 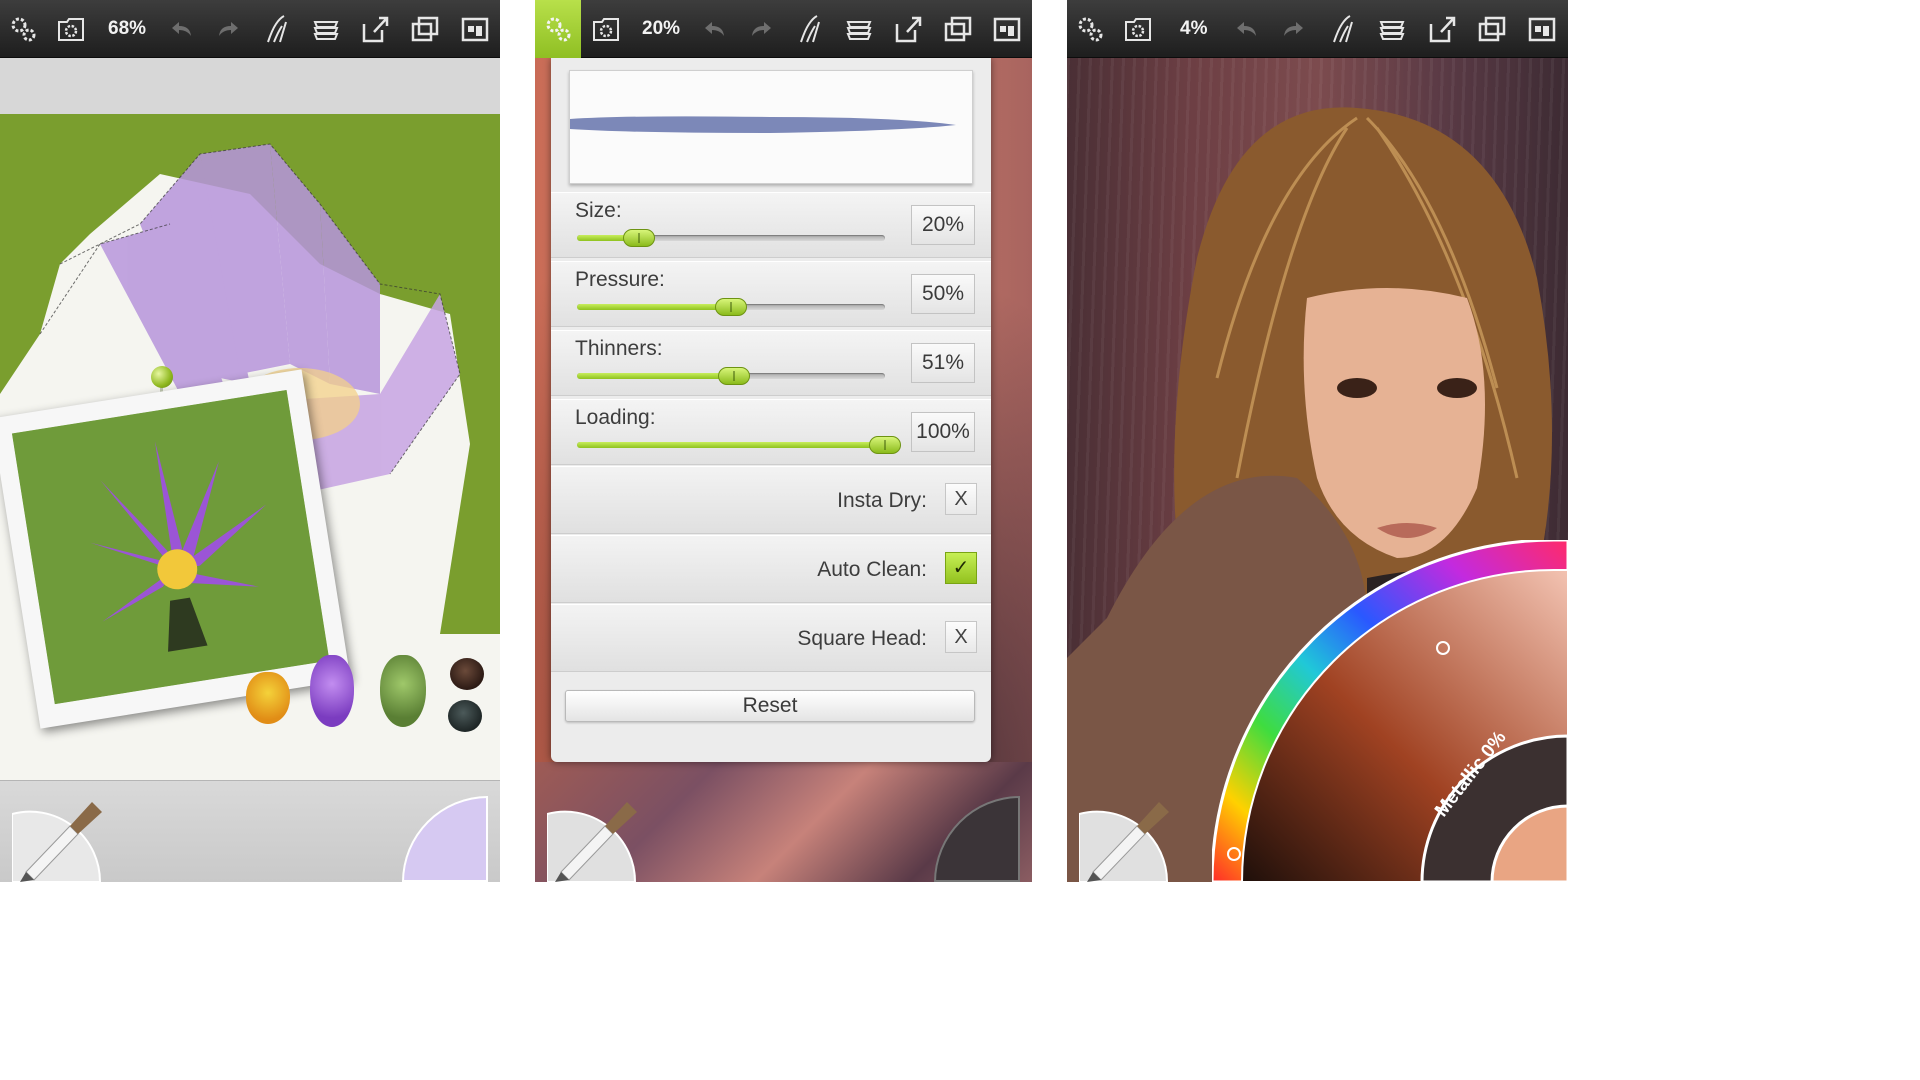 What do you see at coordinates (661, 28) in the screenshot?
I see `zoom-level: 20%` at bounding box center [661, 28].